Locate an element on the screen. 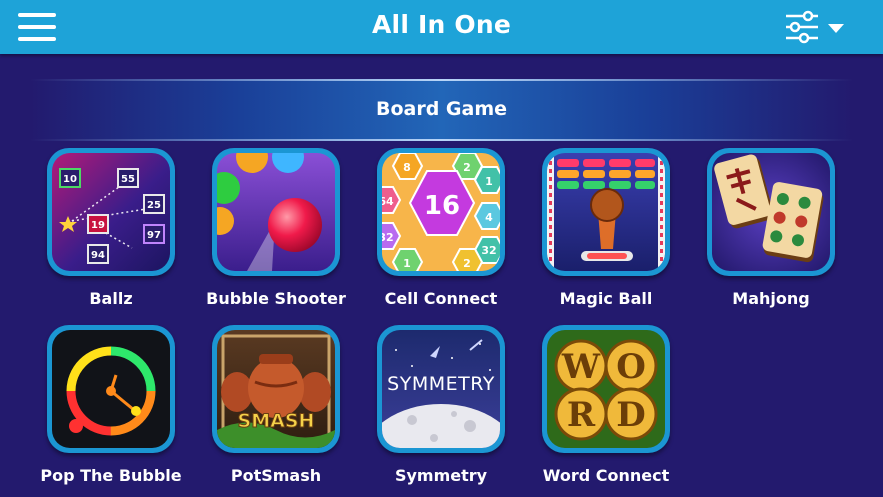 The width and height of the screenshot is (883, 497). section-title: Board Game is located at coordinates (441, 109).